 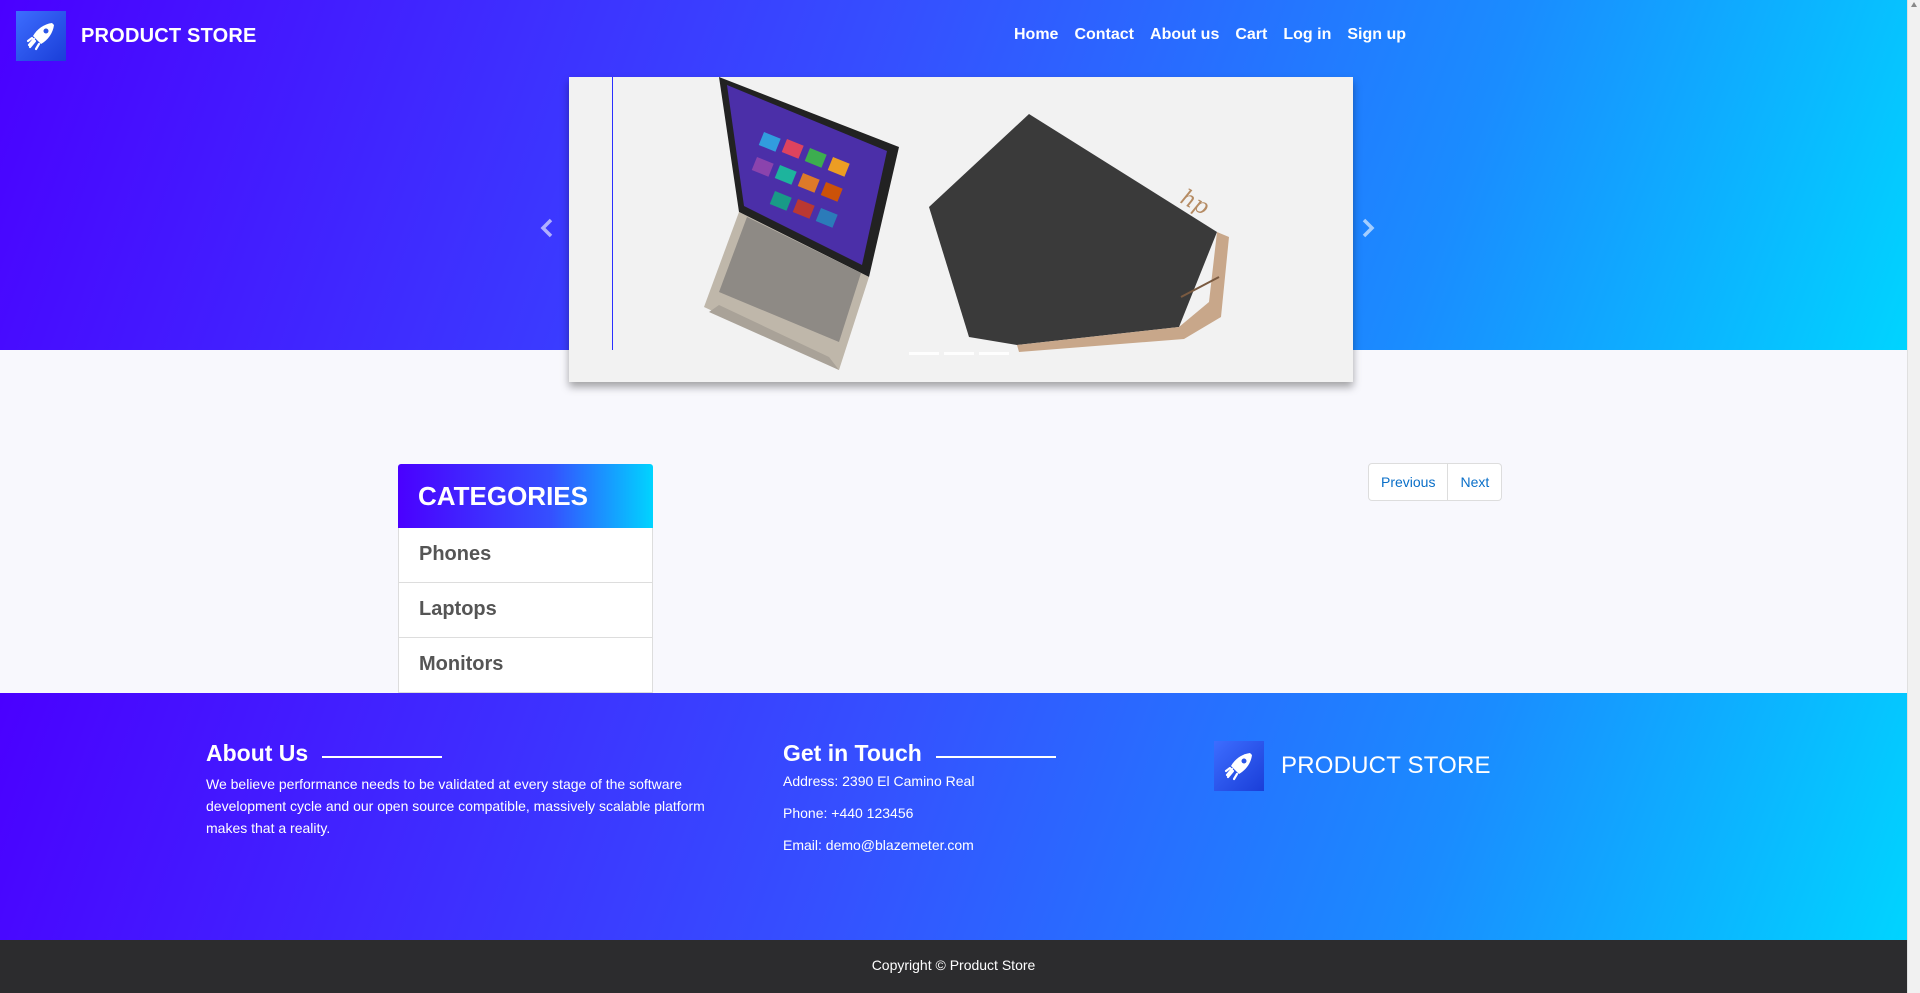 I want to click on laptop-pair-image: hp, so click(x=966, y=223).